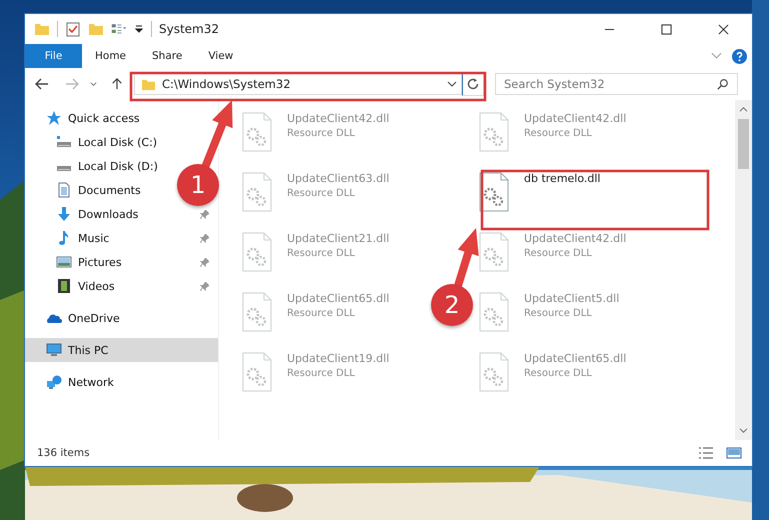 This screenshot has height=520, width=769. I want to click on picture-icon, so click(64, 262).